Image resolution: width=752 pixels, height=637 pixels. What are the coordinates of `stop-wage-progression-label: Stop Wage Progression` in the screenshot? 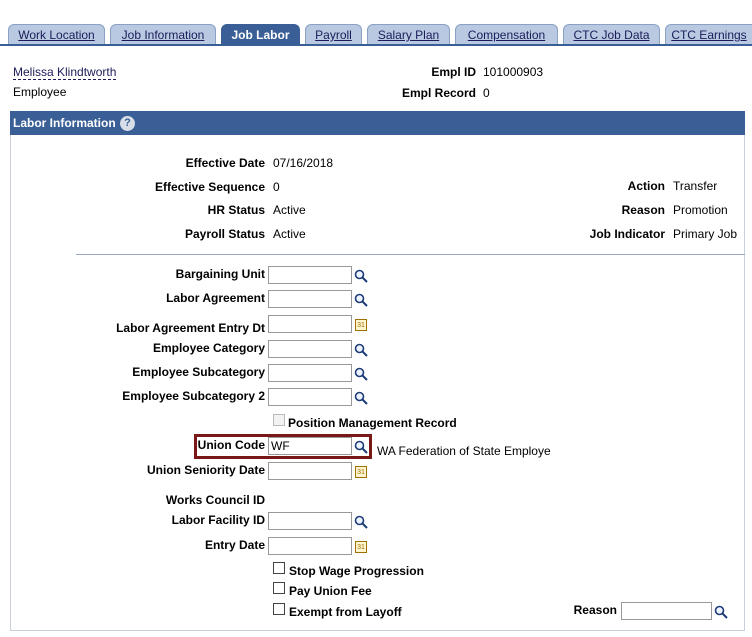 It's located at (356, 571).